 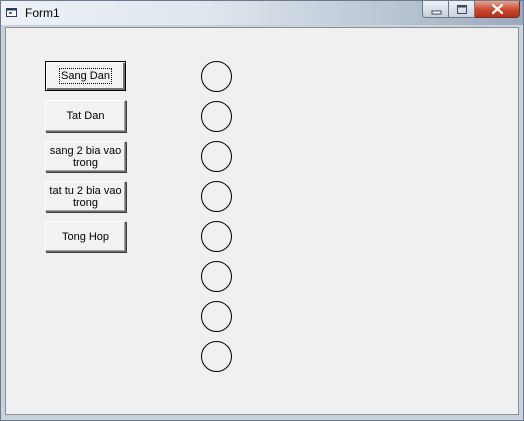 I want to click on close-button, so click(x=497, y=9).